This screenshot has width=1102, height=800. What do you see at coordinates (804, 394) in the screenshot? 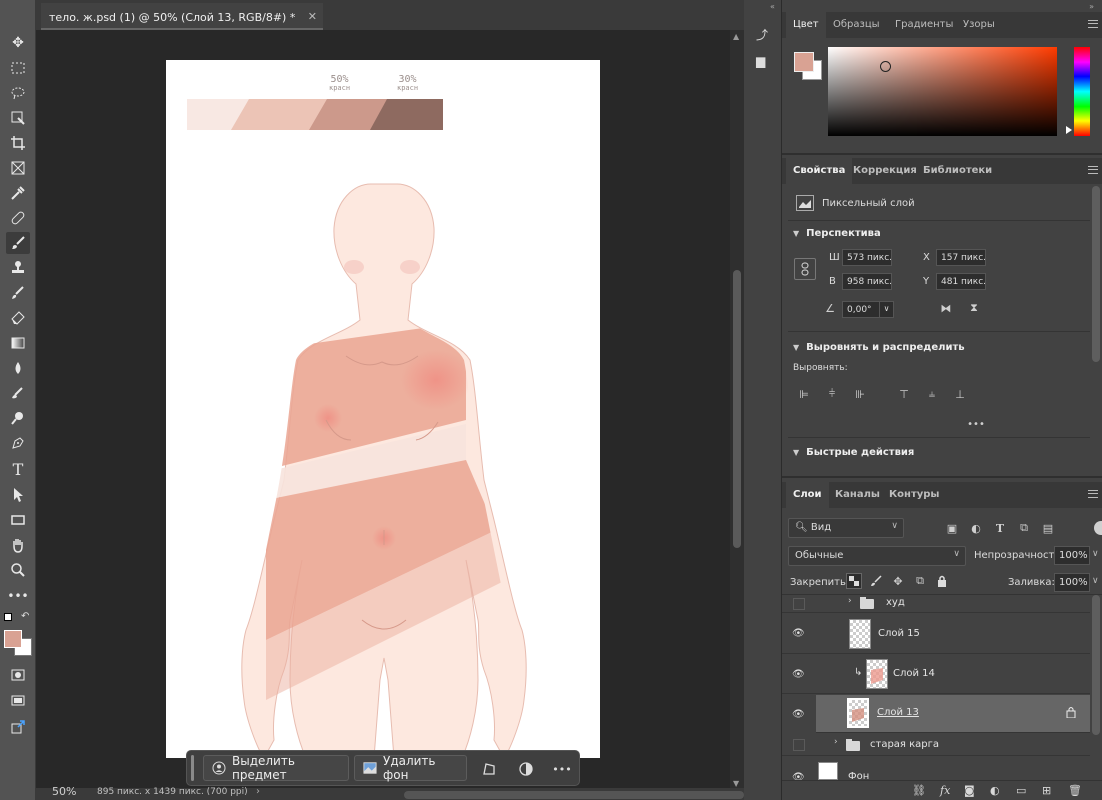
I see `align-left-icon: ⊫` at bounding box center [804, 394].